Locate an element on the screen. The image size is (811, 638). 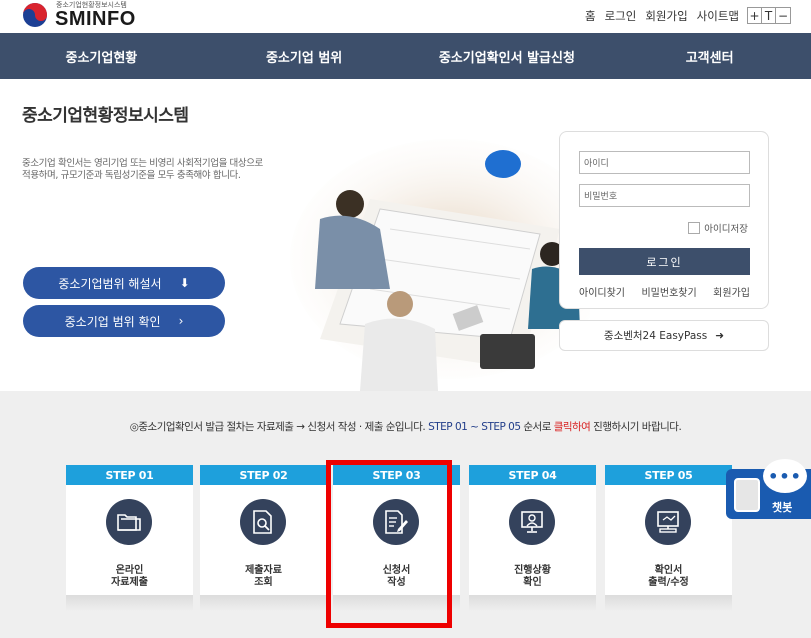
notice-steps-ref: STEP 01 ~ STEP 05 is located at coordinates (474, 427).